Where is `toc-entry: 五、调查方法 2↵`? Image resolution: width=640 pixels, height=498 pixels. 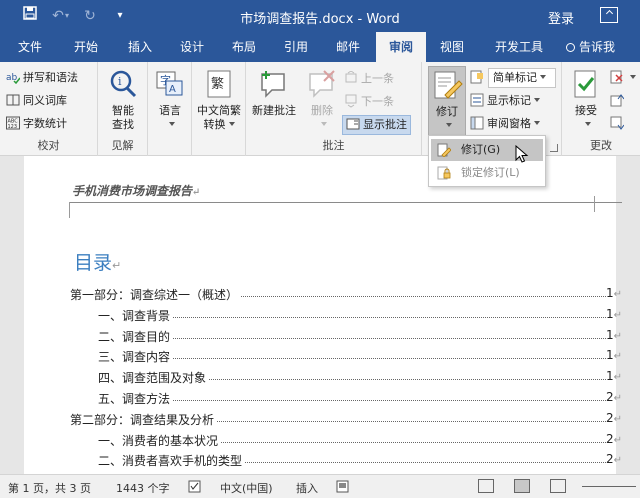
toc-entry: 五、调查方法 2↵ is located at coordinates (346, 398).